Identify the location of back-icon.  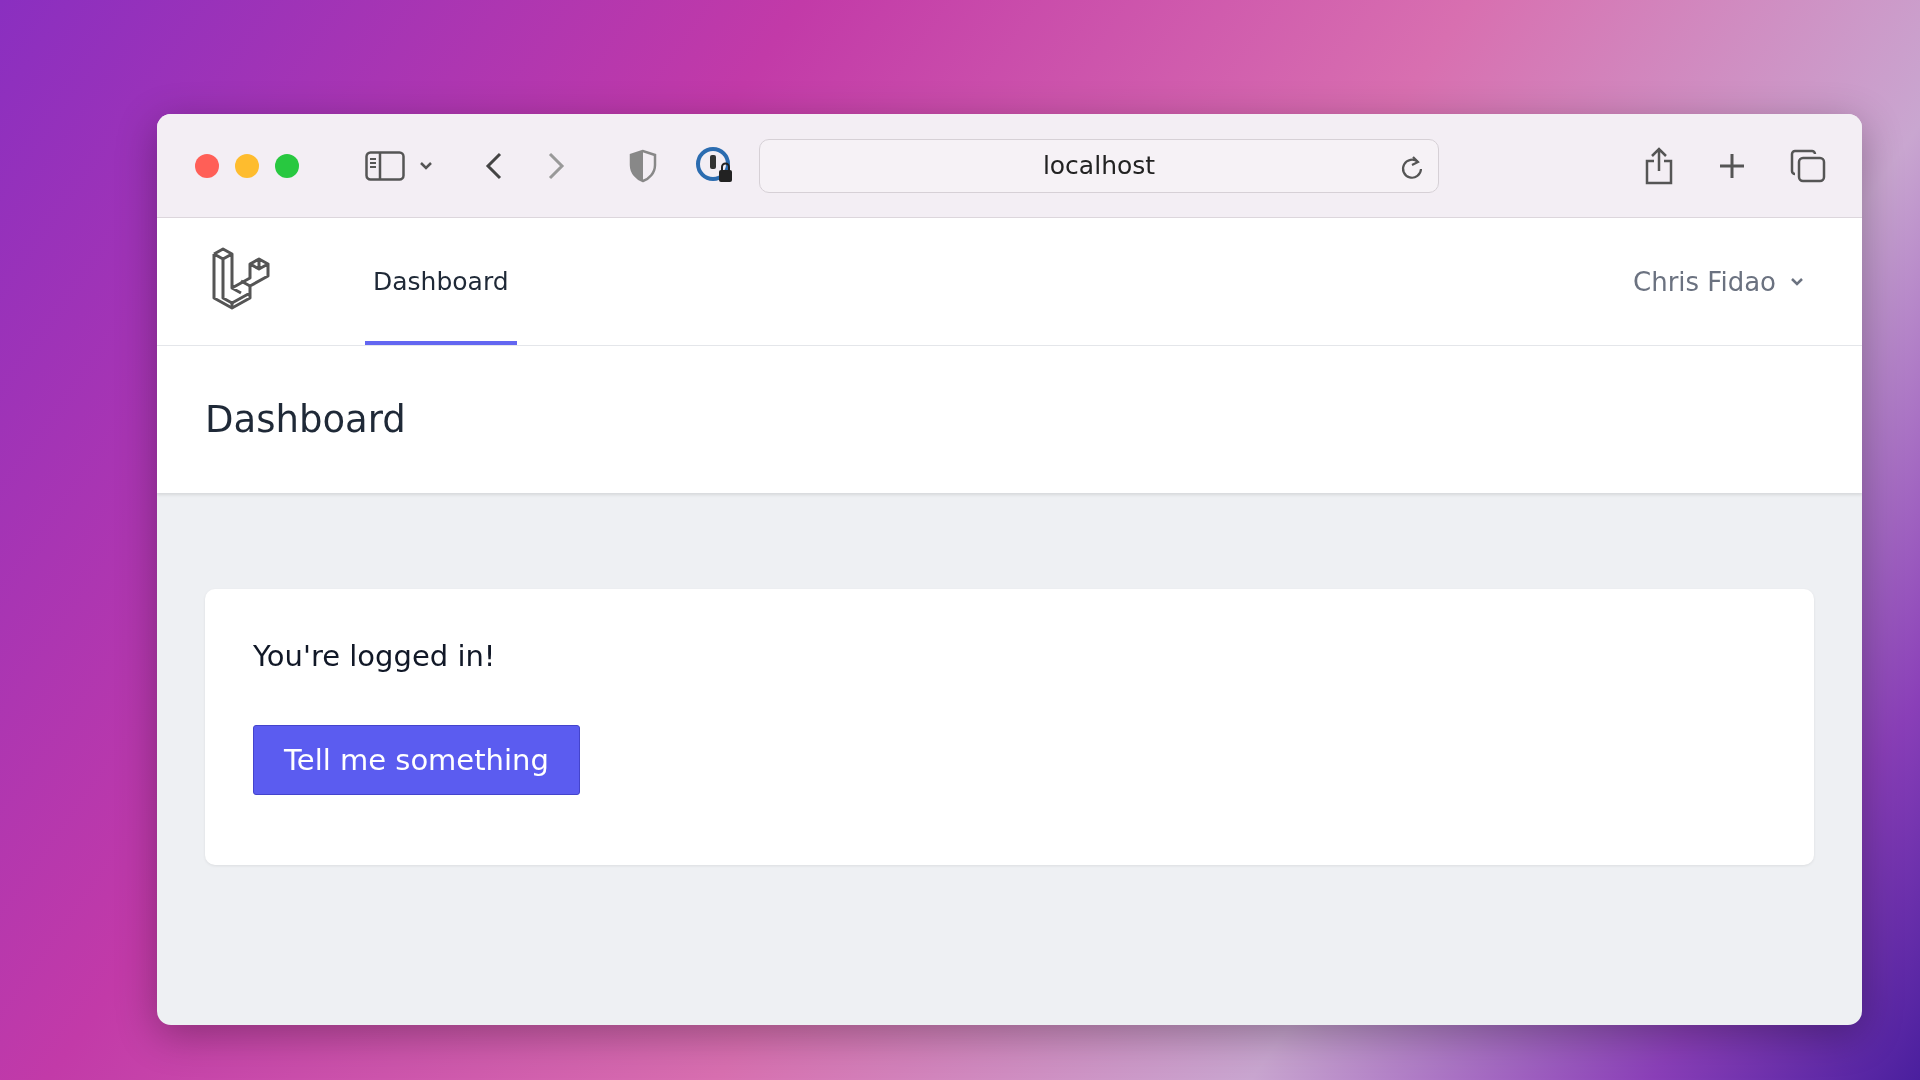
(494, 165).